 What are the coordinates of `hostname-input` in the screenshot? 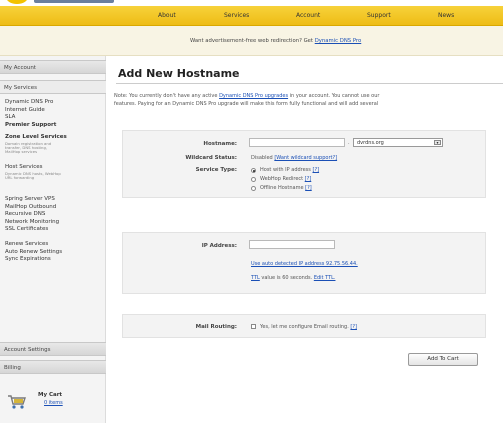 It's located at (297, 142).